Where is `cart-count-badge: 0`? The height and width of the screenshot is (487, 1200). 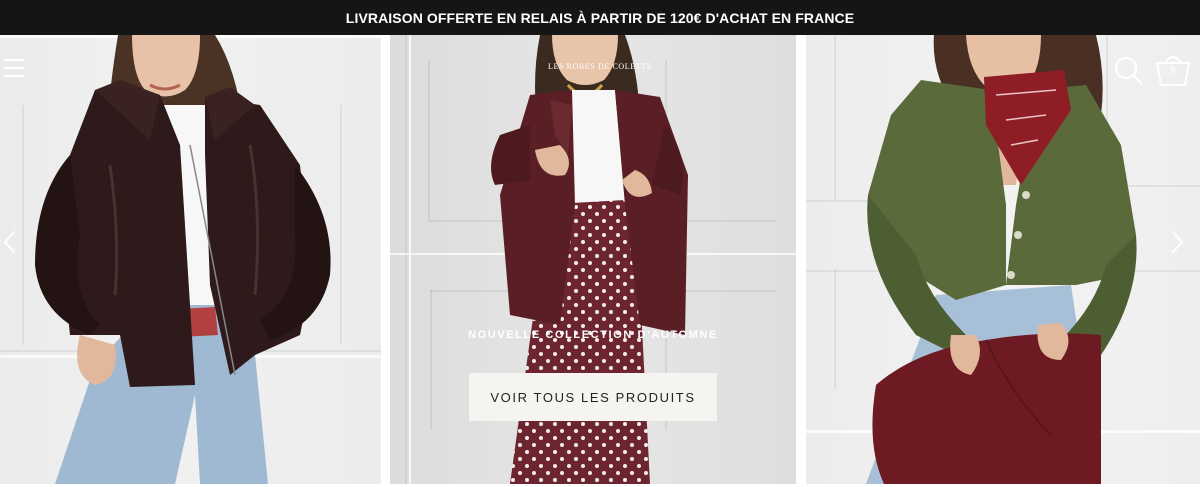
cart-count-badge: 0 is located at coordinates (1173, 70).